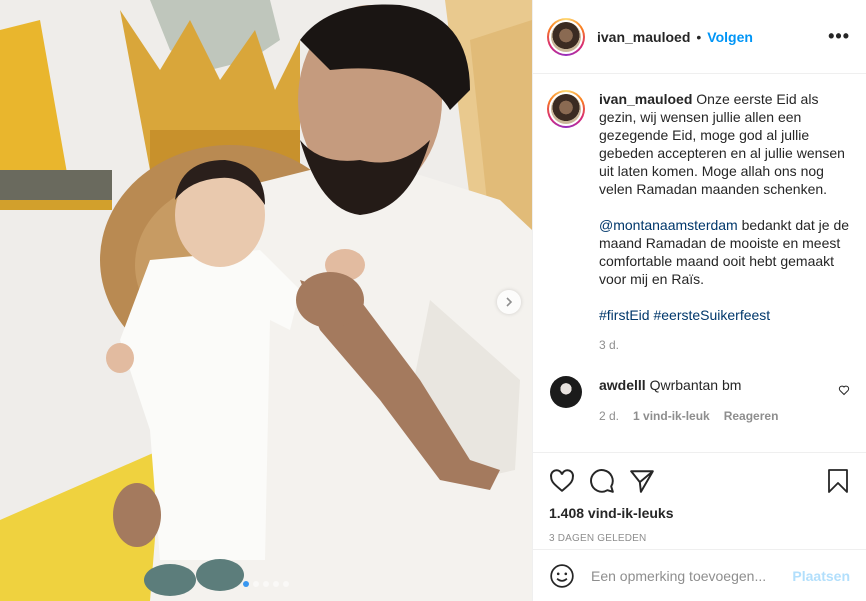 Image resolution: width=866 pixels, height=601 pixels. I want to click on post-date: 3 DAGEN GELEDEN, so click(699, 538).